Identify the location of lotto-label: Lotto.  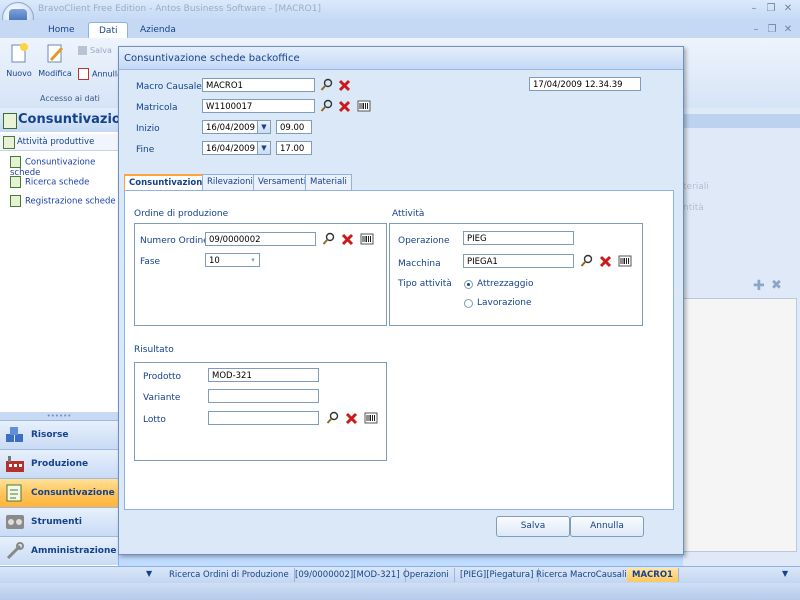
(154, 420).